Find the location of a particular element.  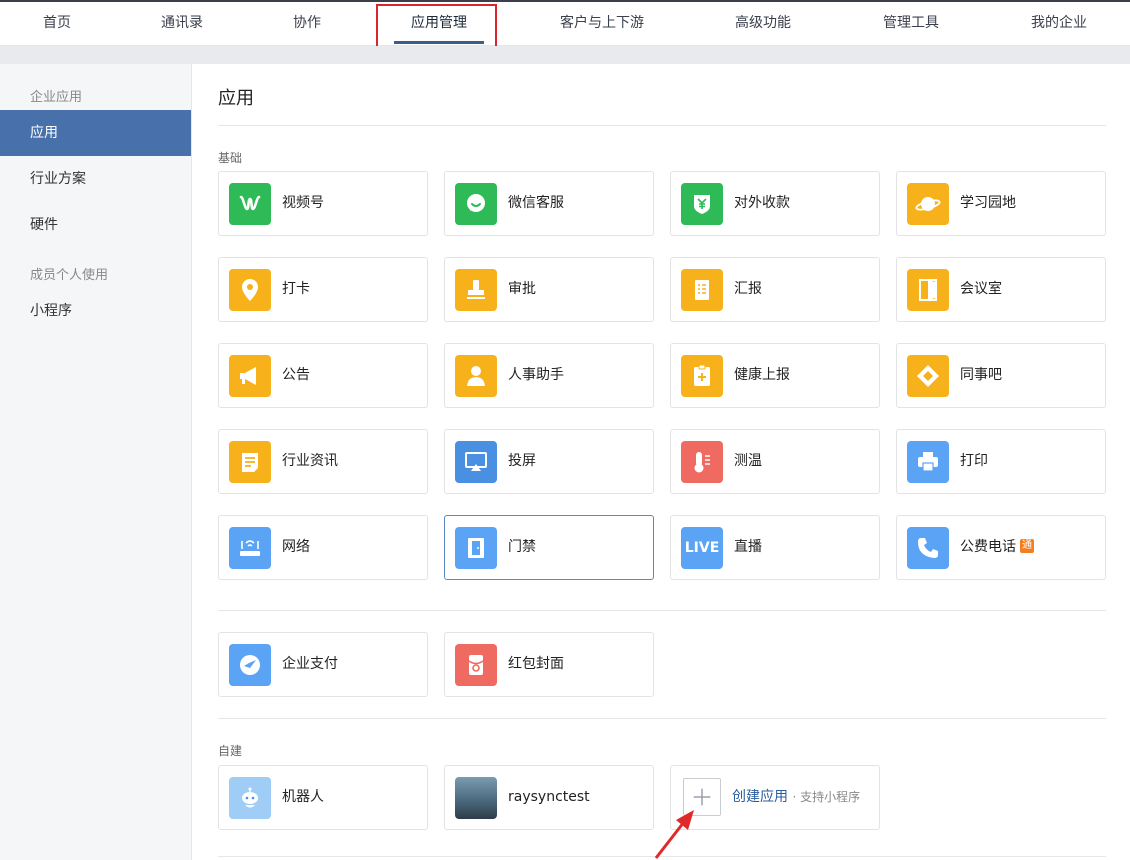

app-card-red-envelope: 红包封面 is located at coordinates (549, 664).